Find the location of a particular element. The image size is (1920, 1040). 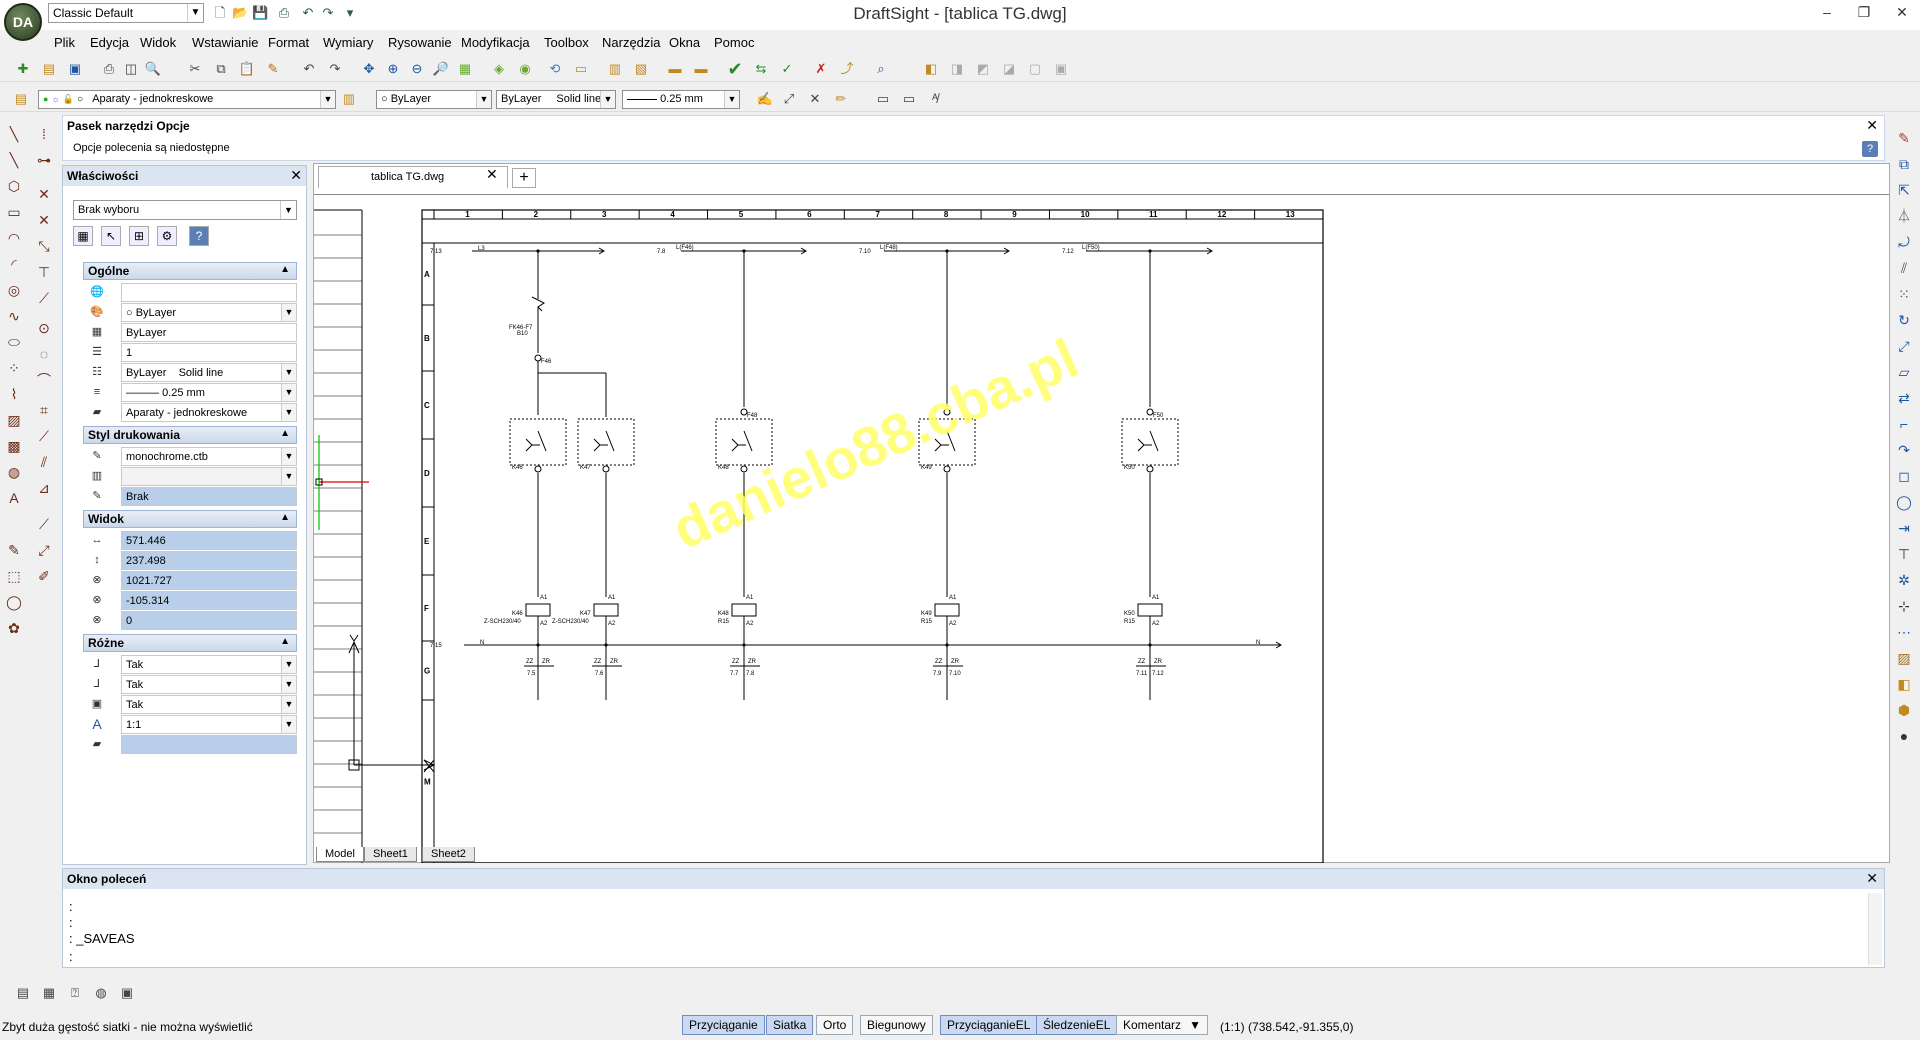

stretch-tool-icon: ▱ is located at coordinates (1904, 372).